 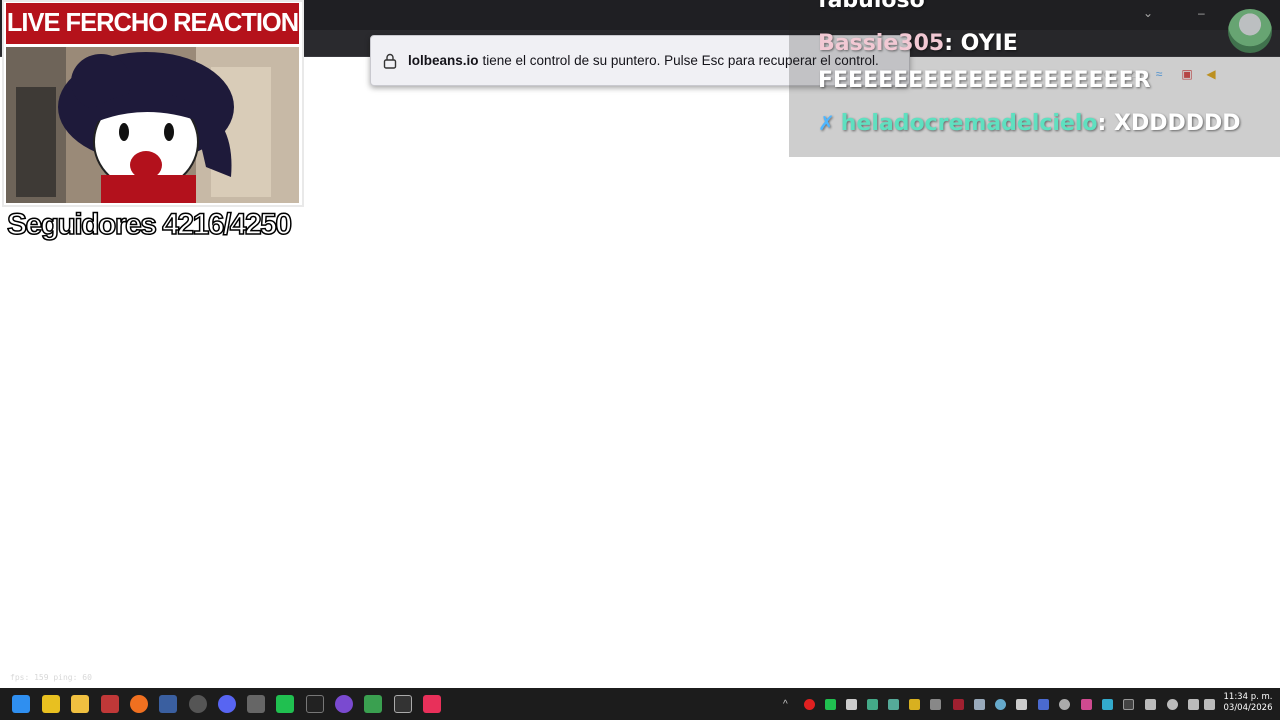 What do you see at coordinates (51, 677) in the screenshot?
I see `fps-readout: fps: 159 ping: 60` at bounding box center [51, 677].